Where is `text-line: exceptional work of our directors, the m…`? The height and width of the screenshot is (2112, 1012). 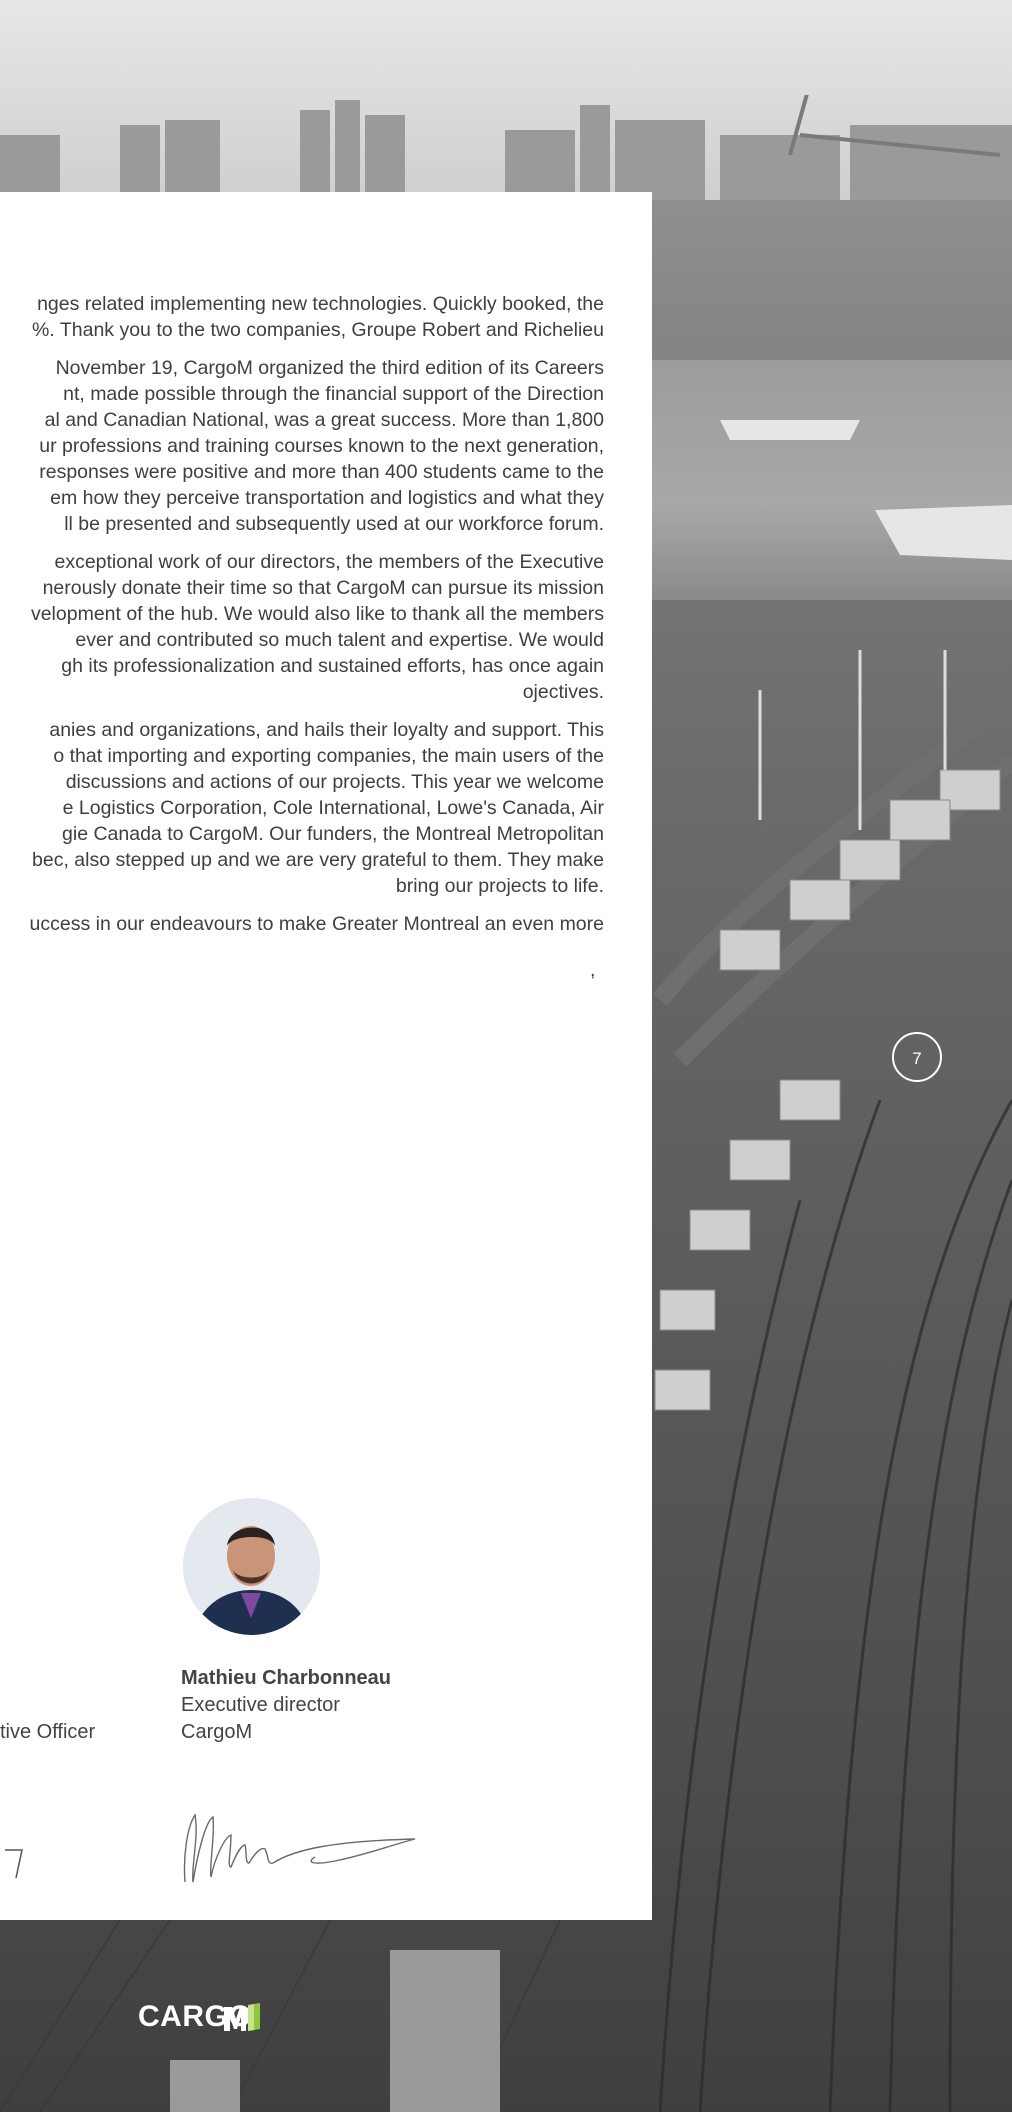 text-line: exceptional work of our directors, the m… is located at coordinates (329, 562).